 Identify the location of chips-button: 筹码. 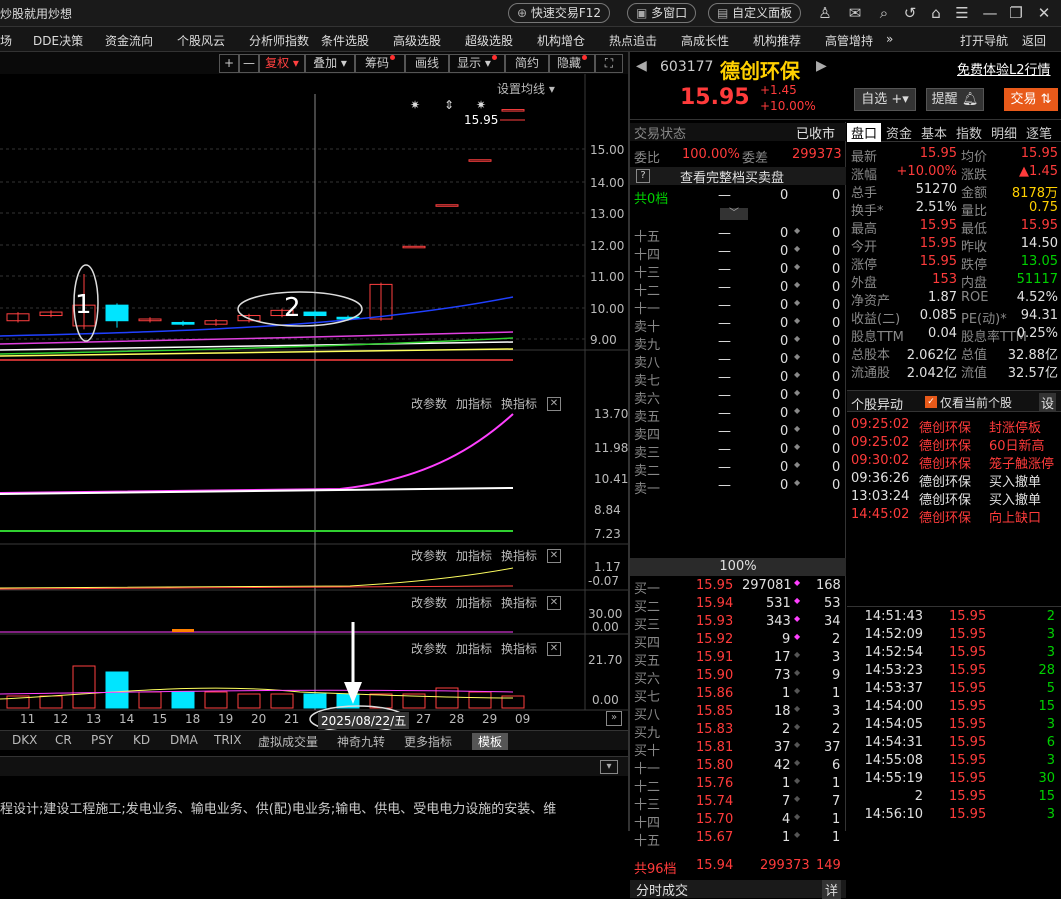
(380, 63).